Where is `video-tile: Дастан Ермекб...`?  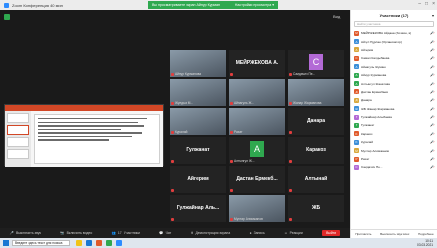 video-tile: Дастан Ермекб... is located at coordinates (257, 179).